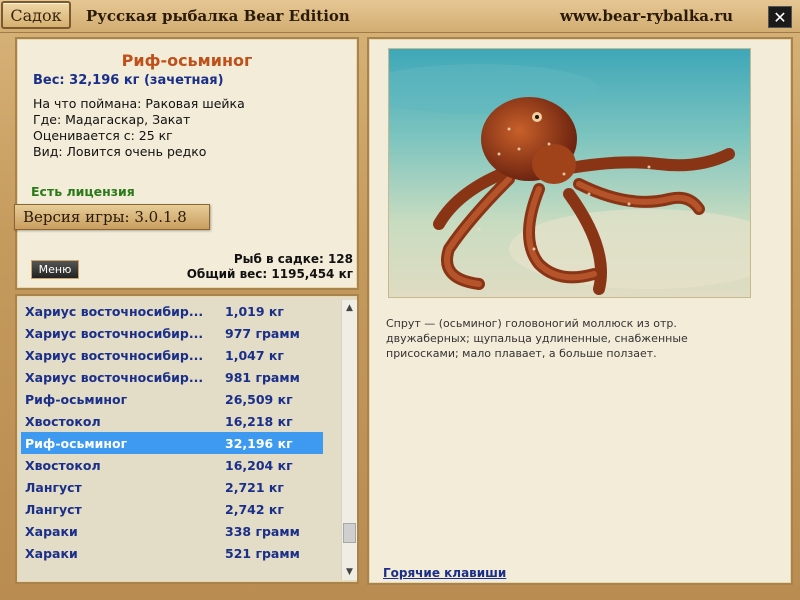 This screenshot has width=800, height=600. What do you see at coordinates (269, 274) in the screenshot?
I see `total-weight: Общий вес: 1195,454 кг` at bounding box center [269, 274].